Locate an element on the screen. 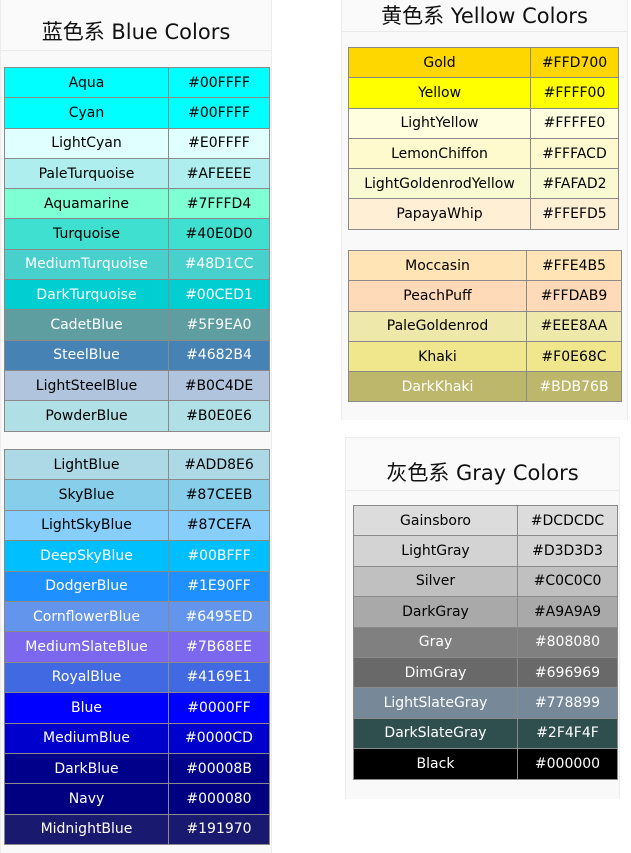 This screenshot has height=853, width=631. color-hex-cell: #EEE8AA is located at coordinates (574, 326).